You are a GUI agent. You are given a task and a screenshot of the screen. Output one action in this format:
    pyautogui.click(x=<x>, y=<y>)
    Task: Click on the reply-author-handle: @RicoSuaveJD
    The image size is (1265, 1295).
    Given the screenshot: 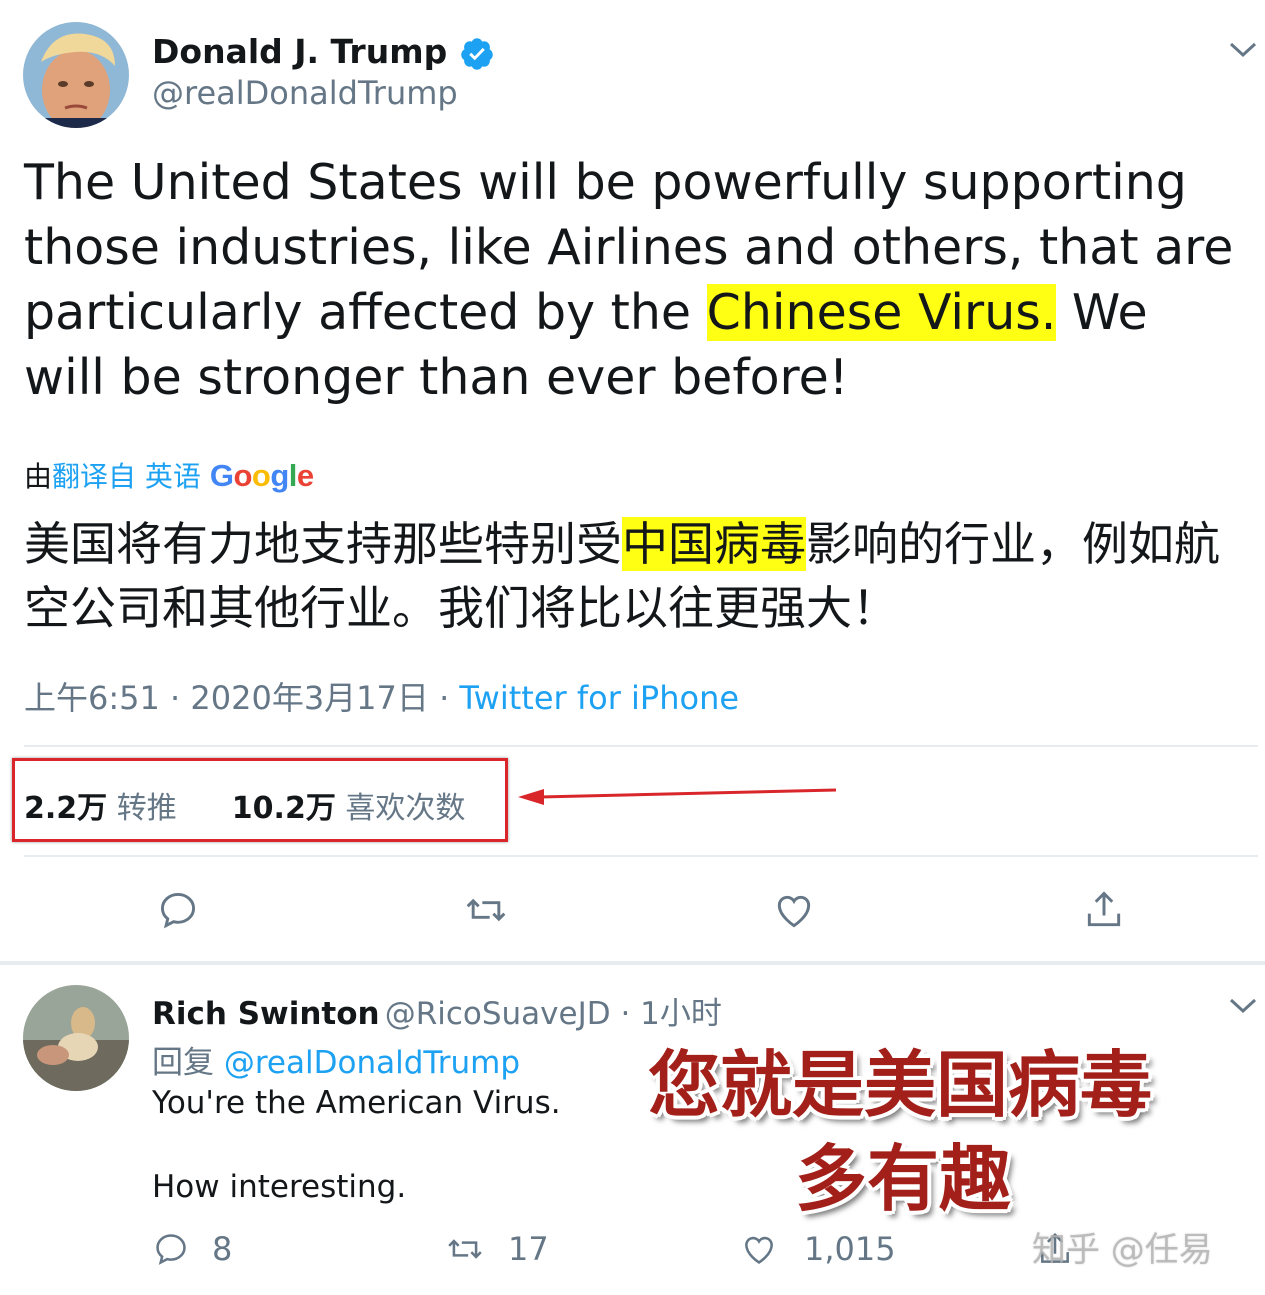 What is the action you would take?
    pyautogui.click(x=498, y=1014)
    